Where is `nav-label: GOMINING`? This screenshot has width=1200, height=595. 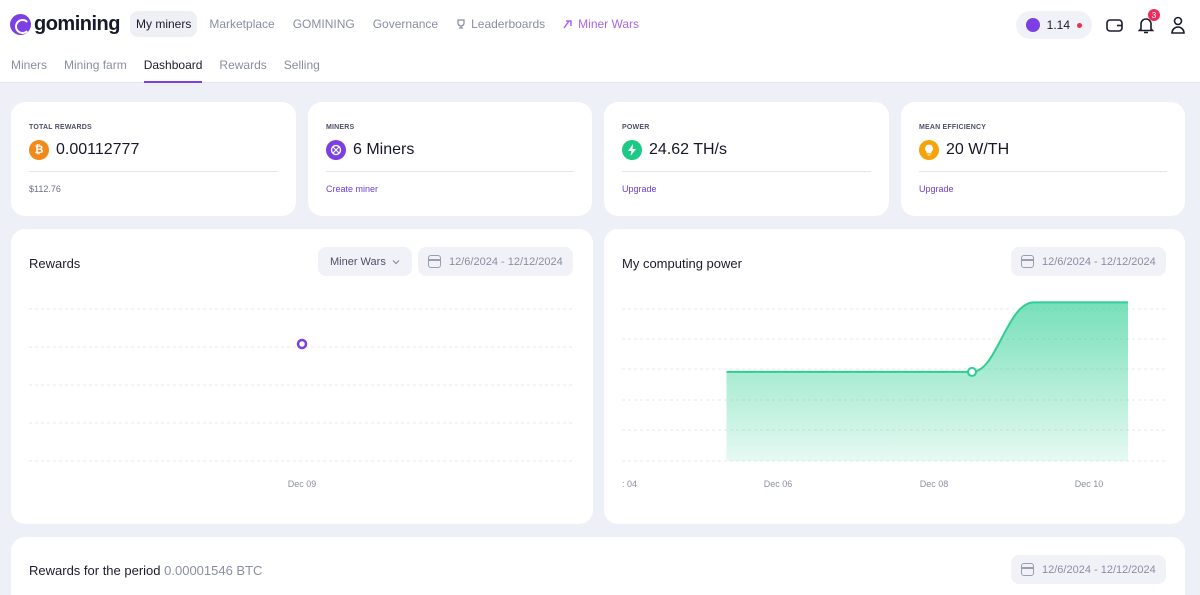 nav-label: GOMINING is located at coordinates (323, 24).